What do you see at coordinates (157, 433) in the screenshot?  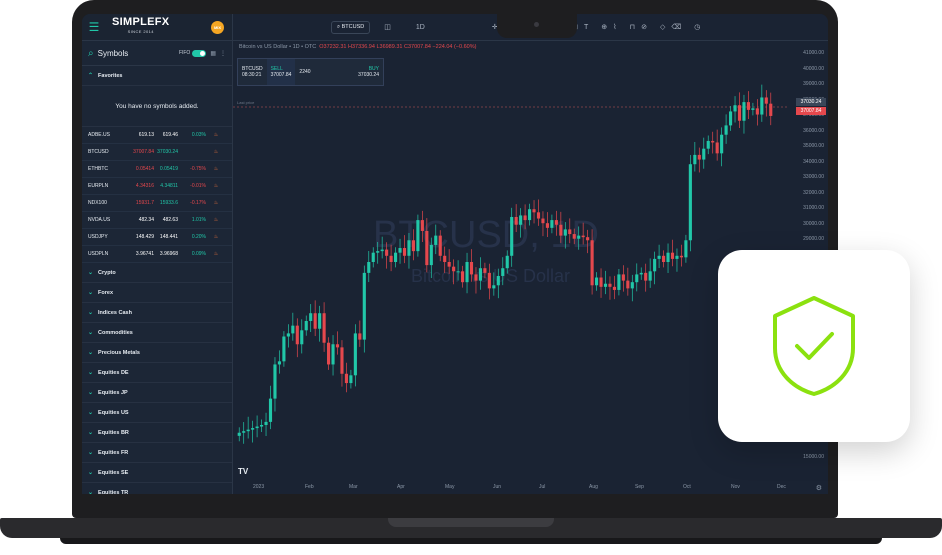 I see `category-item: ⌄ Equities BR` at bounding box center [157, 433].